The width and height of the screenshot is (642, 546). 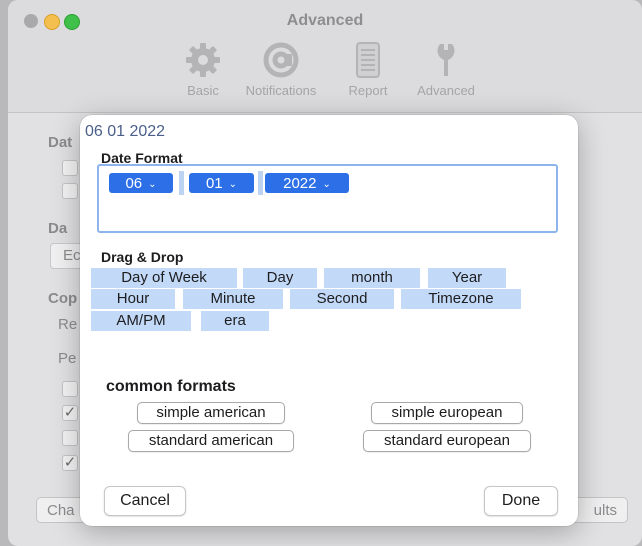 I want to click on month-segment: 06 ⌄, so click(x=141, y=183).